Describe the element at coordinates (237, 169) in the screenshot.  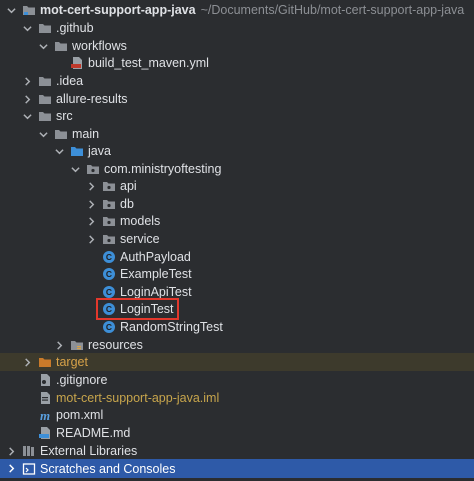
I see `tree-row-package-root: com.ministryoftesting` at that location.